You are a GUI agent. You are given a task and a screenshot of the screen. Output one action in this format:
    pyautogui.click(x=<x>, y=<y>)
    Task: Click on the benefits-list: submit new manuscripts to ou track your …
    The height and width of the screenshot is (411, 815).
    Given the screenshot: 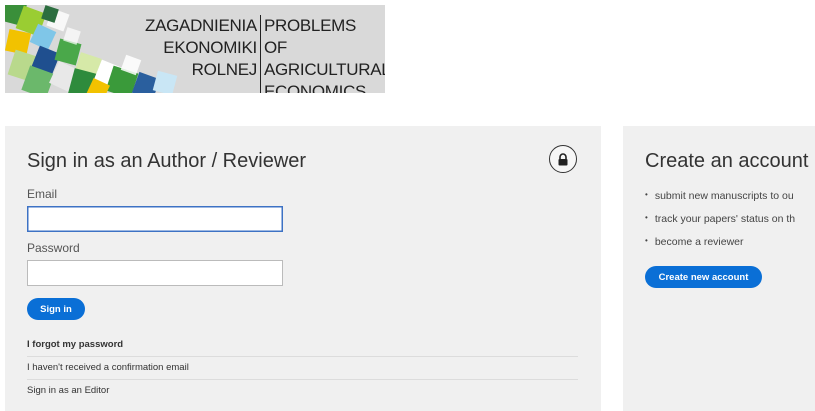 What is the action you would take?
    pyautogui.click(x=720, y=222)
    